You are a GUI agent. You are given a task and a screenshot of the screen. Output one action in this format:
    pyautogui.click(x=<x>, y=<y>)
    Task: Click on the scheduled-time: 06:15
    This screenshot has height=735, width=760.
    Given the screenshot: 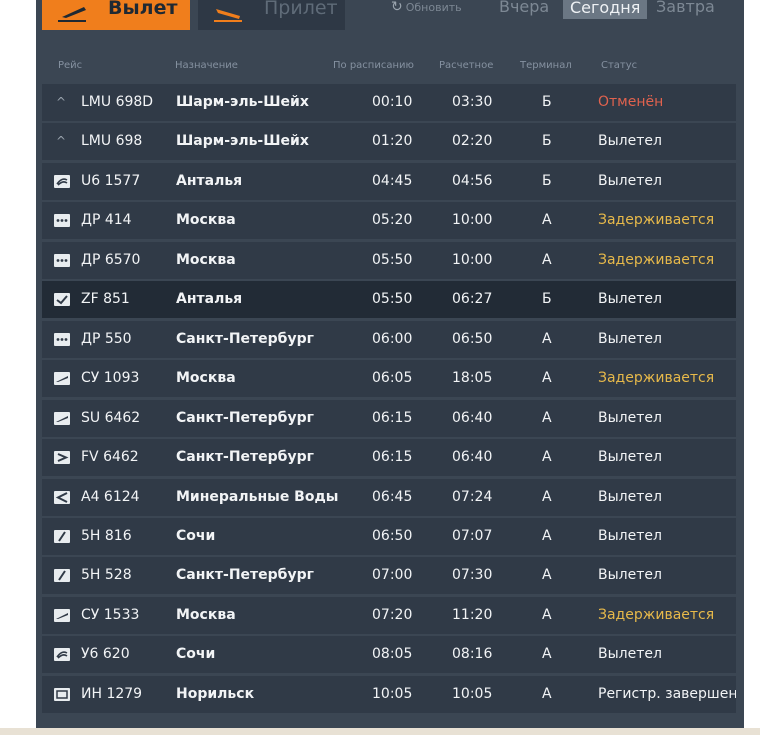 What is the action you would take?
    pyautogui.click(x=392, y=418)
    